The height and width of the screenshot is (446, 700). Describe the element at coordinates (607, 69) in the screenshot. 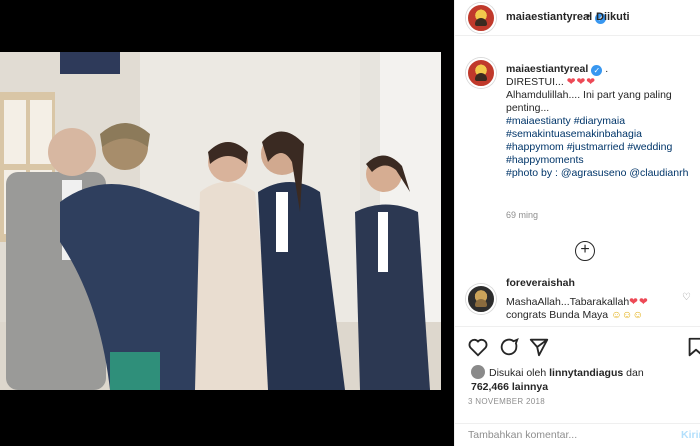

I see `caption-suffix: .` at that location.